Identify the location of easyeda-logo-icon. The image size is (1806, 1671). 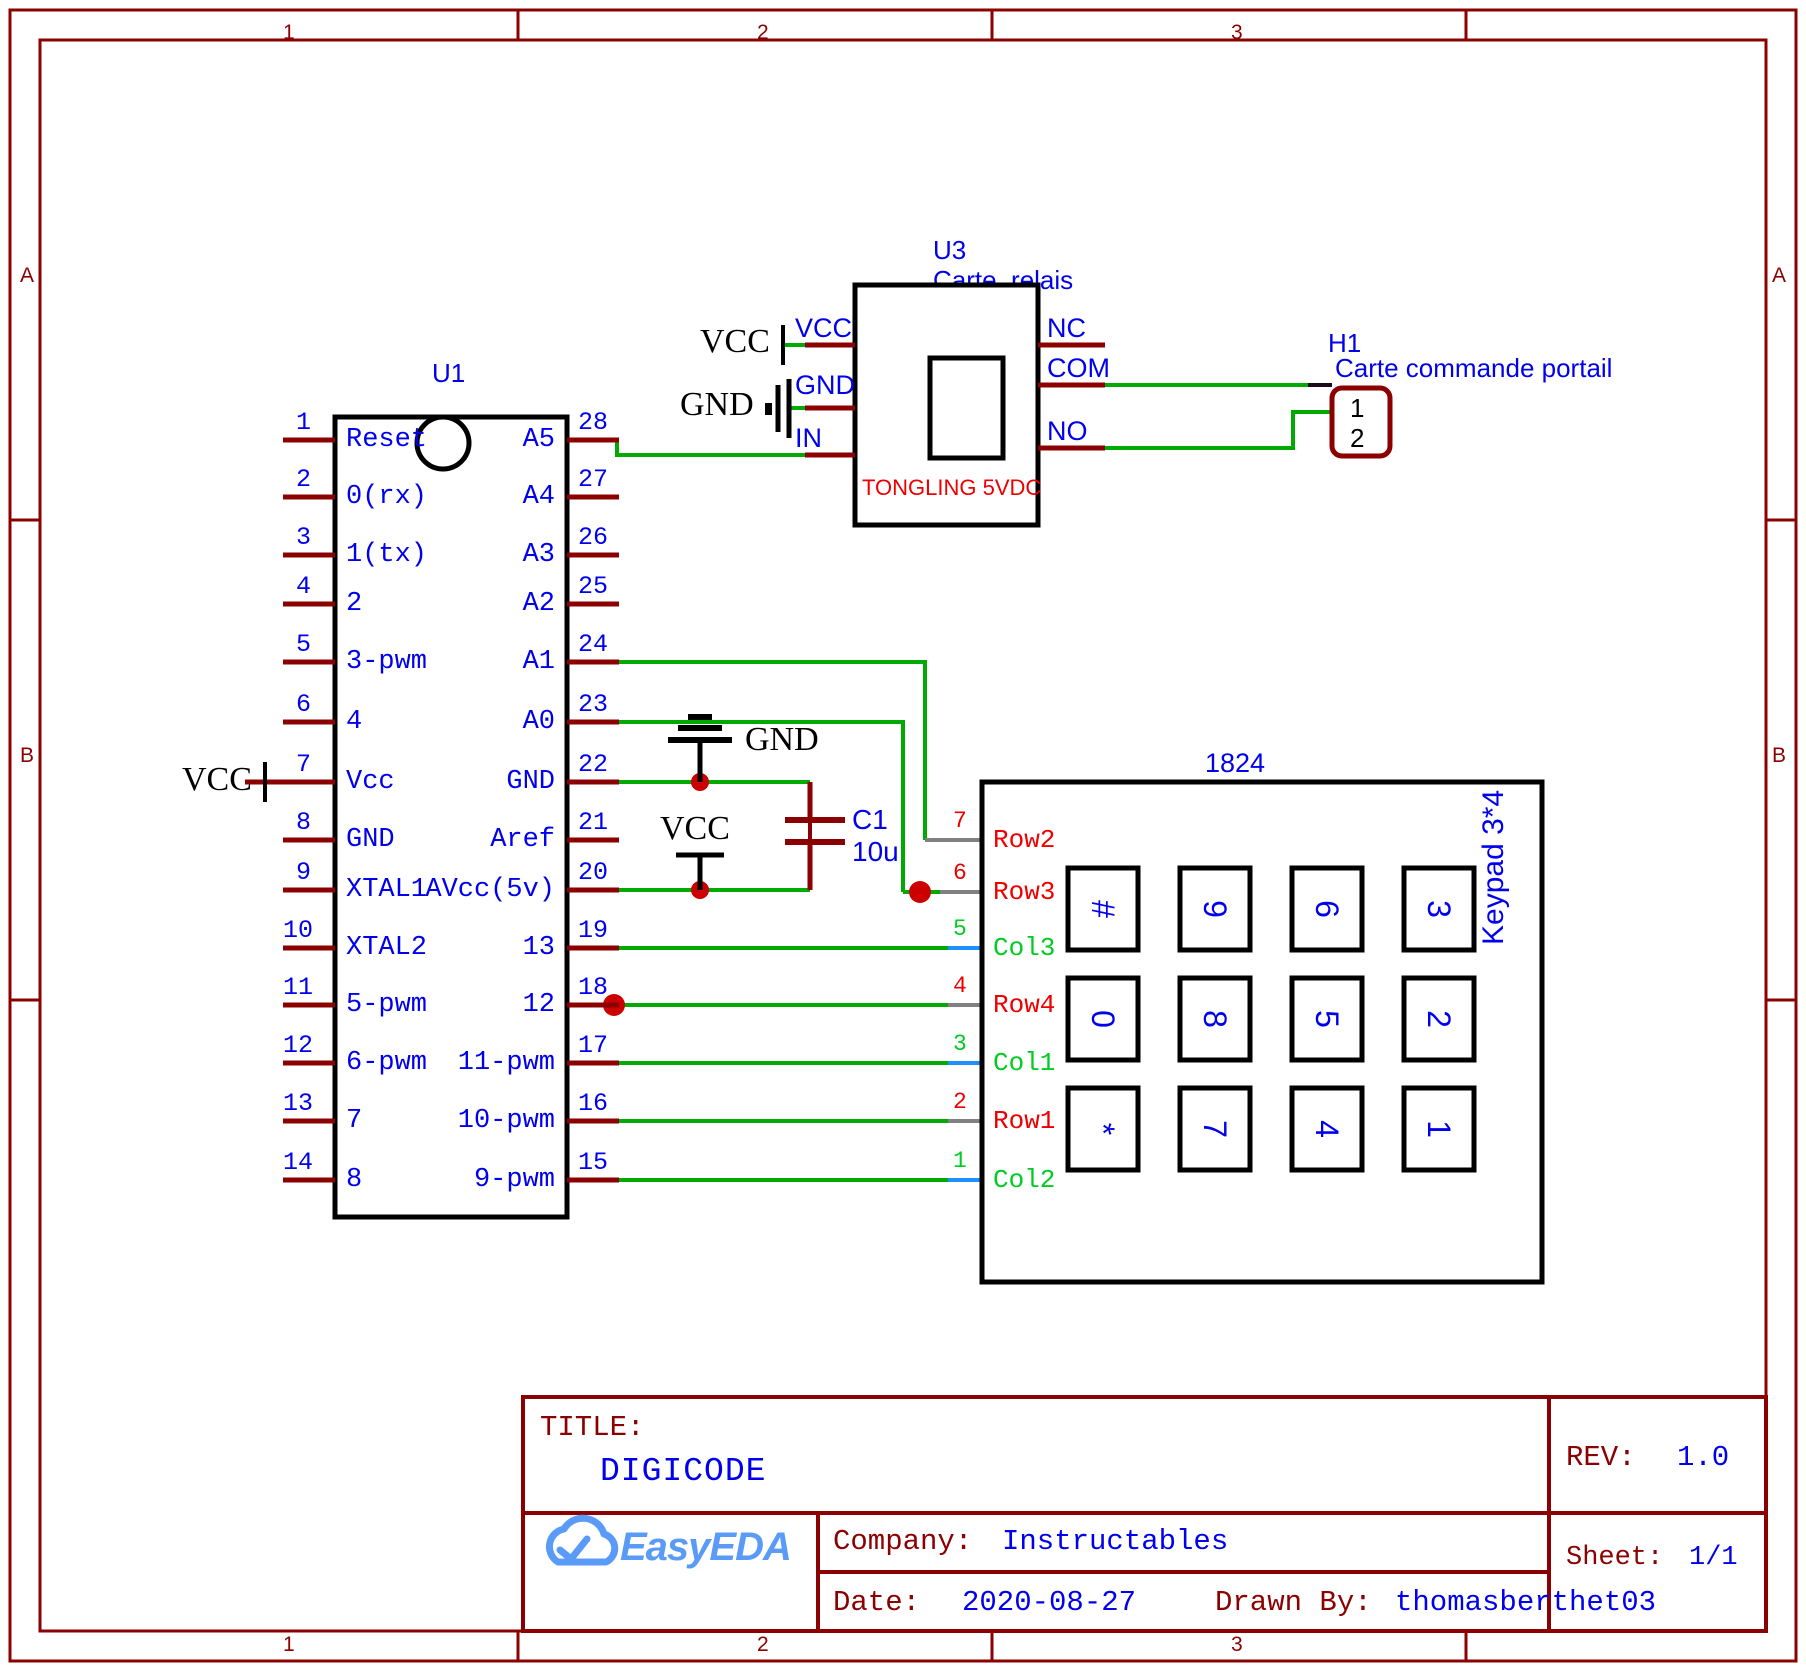
(582, 1540).